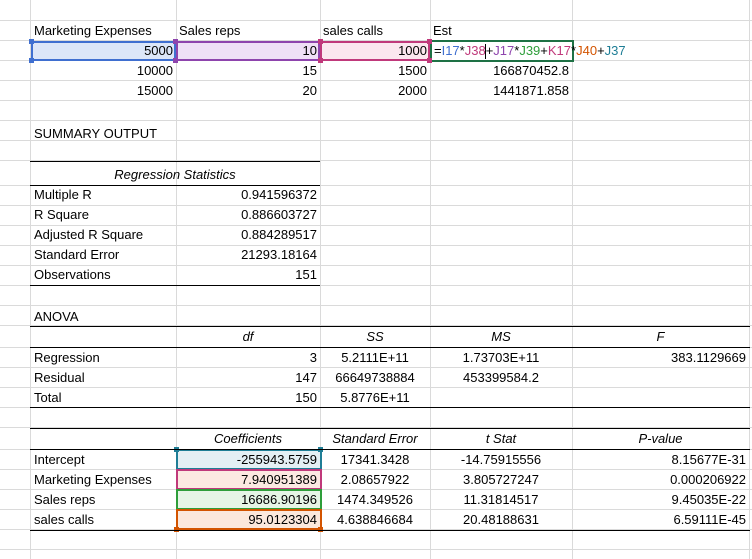 The height and width of the screenshot is (559, 752). I want to click on coef-header-standard-error: Standard Error, so click(375, 438).